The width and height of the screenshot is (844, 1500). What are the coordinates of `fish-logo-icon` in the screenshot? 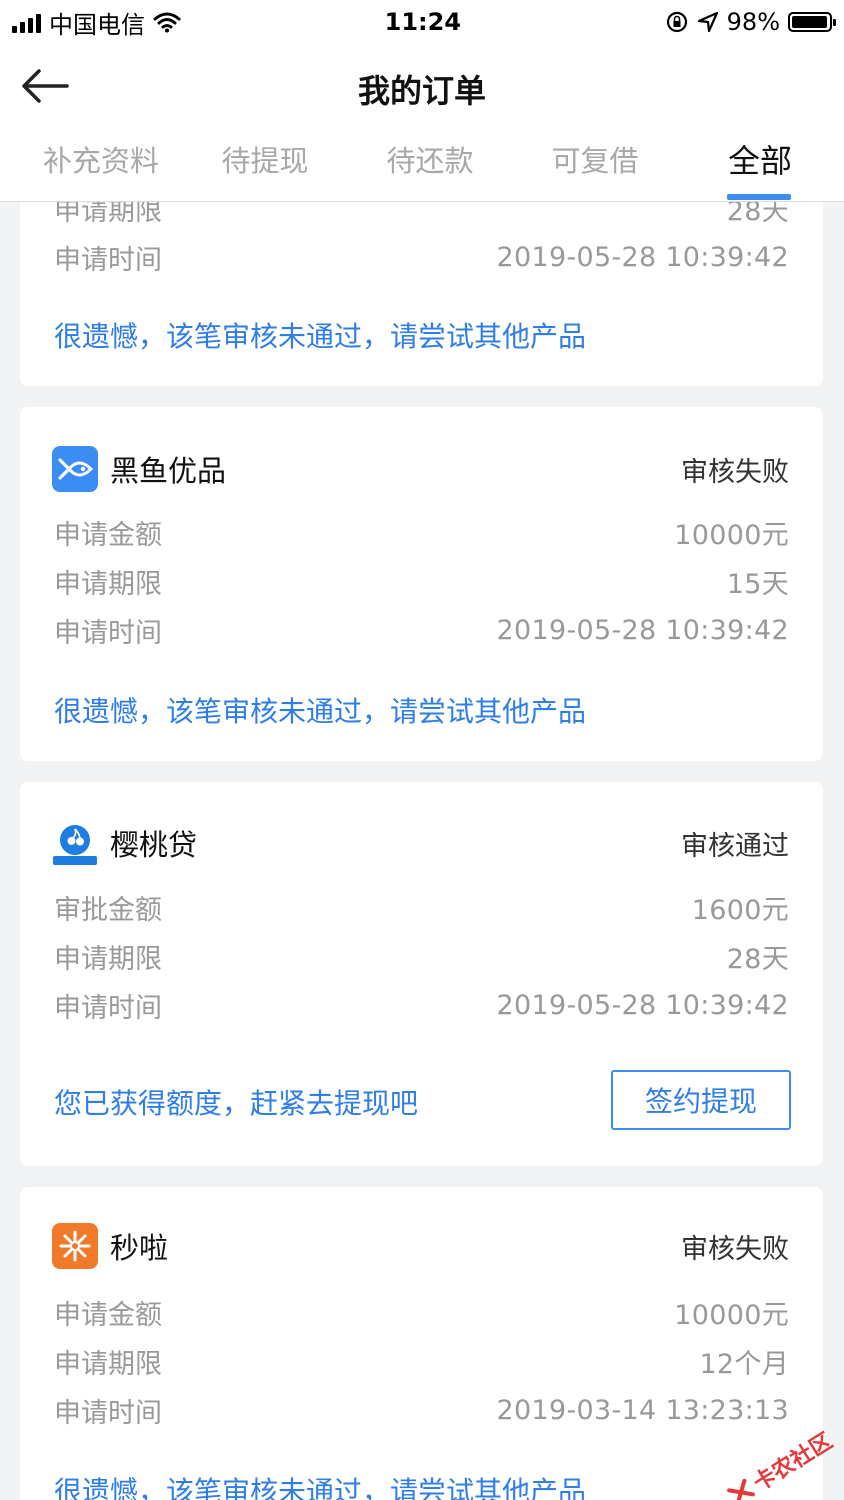 It's located at (75, 469).